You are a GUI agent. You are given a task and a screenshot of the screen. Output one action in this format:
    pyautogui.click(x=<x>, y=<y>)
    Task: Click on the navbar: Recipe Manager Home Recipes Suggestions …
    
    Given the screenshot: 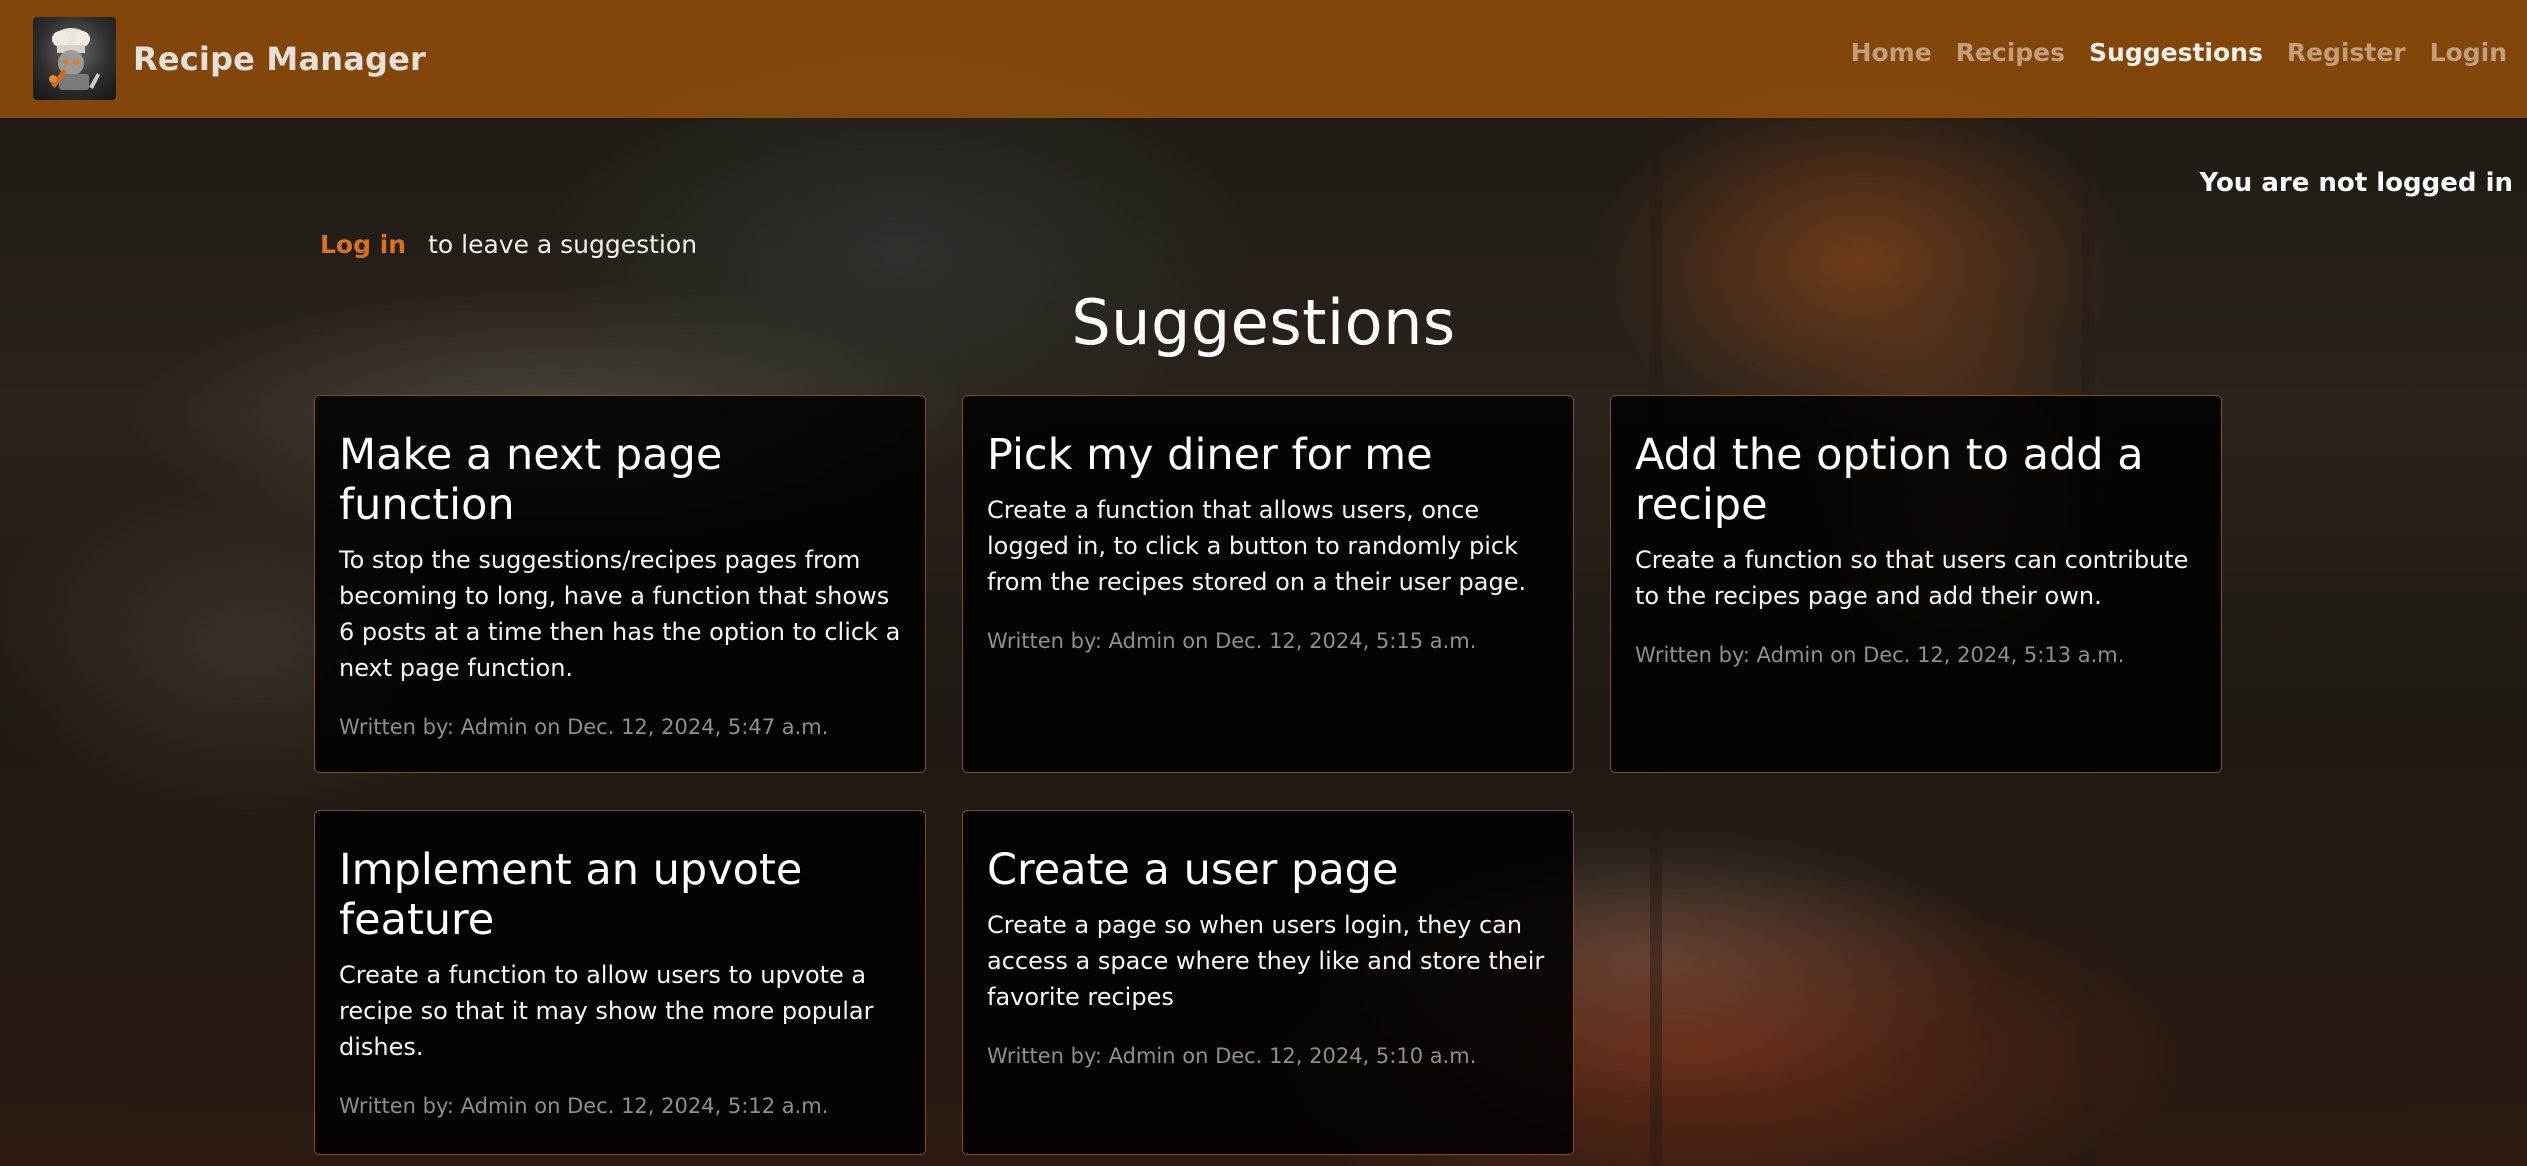 What is the action you would take?
    pyautogui.click(x=1263, y=59)
    